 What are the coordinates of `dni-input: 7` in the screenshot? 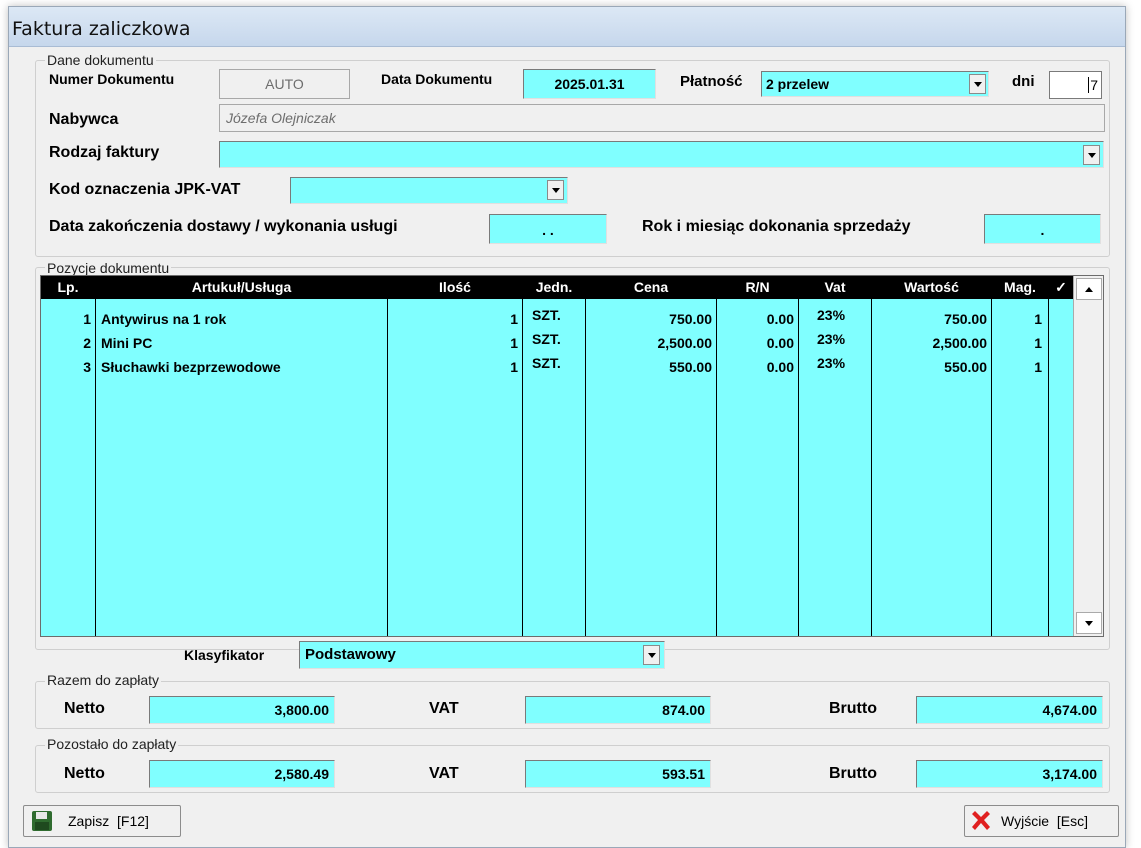 It's located at (1075, 85).